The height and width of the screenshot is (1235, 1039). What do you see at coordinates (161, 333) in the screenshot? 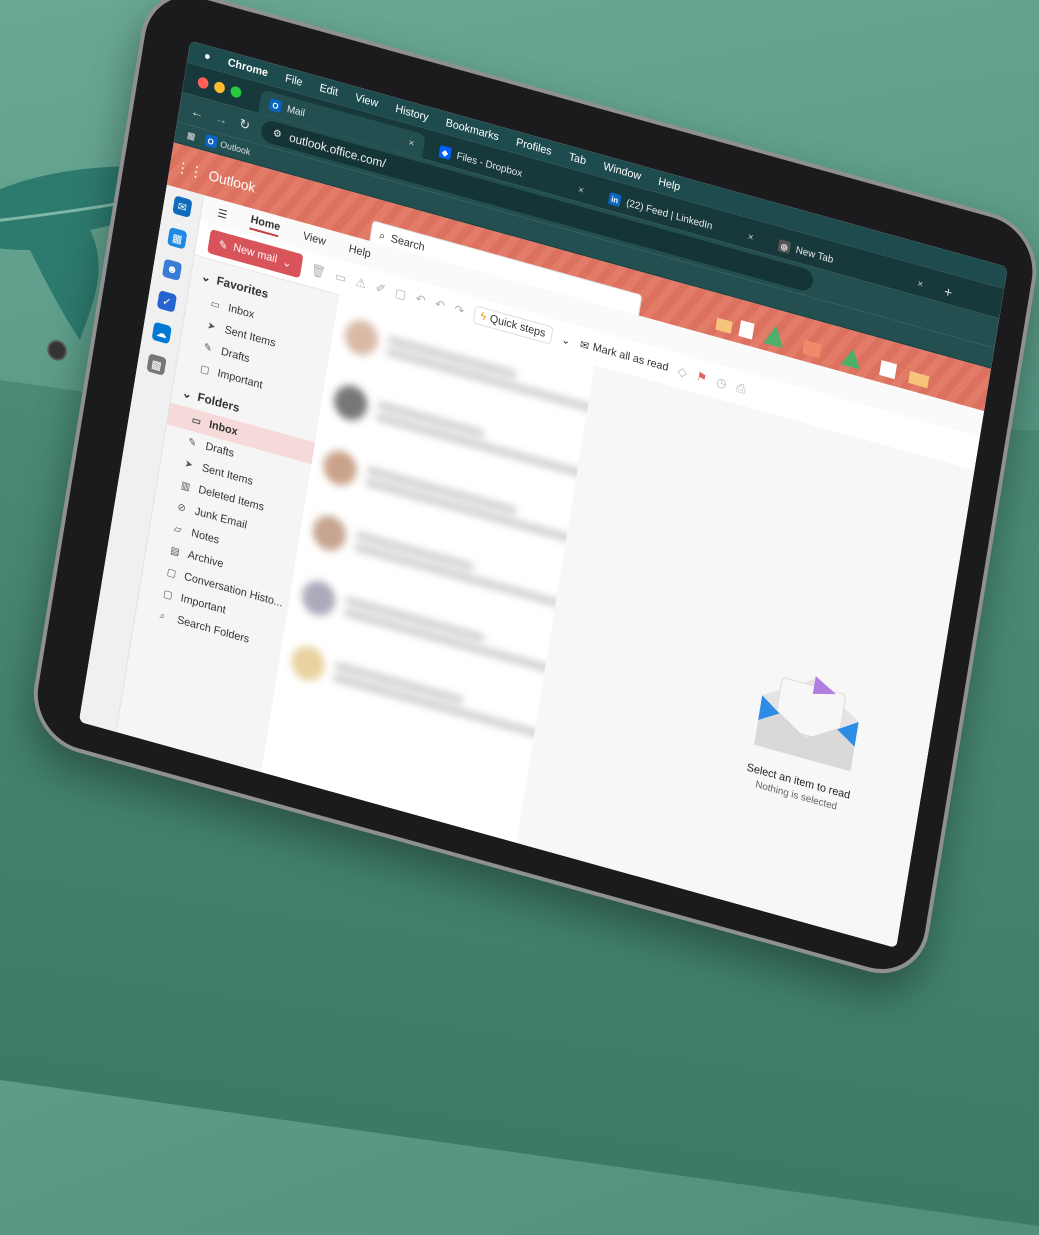
I see `onedrive-icon: ☁` at bounding box center [161, 333].